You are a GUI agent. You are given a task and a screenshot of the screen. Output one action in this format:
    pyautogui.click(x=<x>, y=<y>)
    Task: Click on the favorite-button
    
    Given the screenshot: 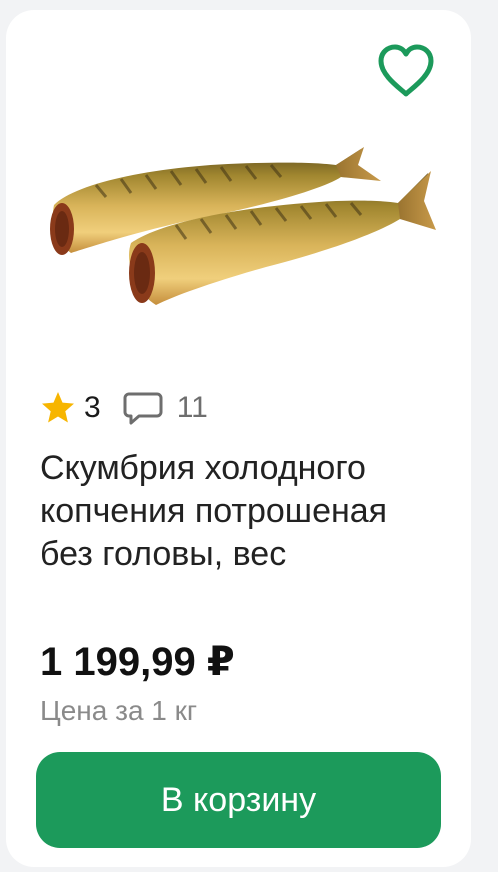 What is the action you would take?
    pyautogui.click(x=406, y=71)
    